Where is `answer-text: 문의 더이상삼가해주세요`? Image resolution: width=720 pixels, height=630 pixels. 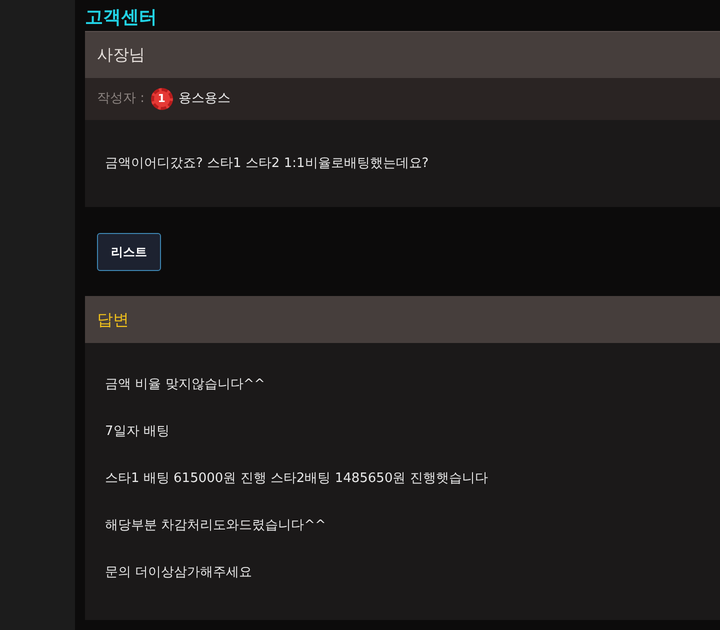
answer-text: 문의 더이상삼가해주세요 is located at coordinates (179, 573).